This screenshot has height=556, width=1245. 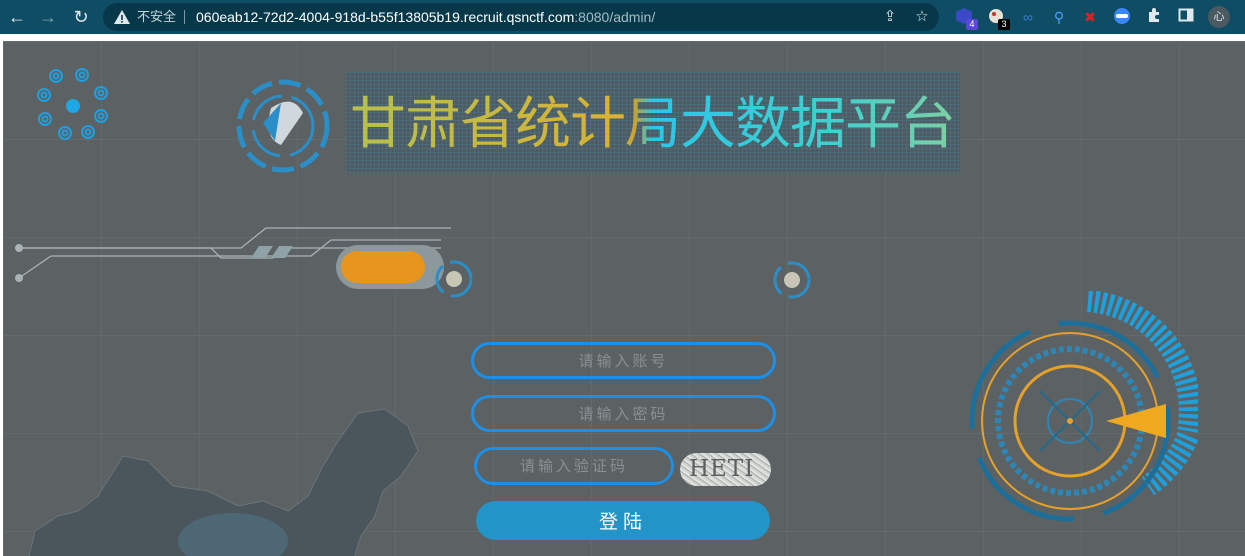 I want to click on captcha-image: HETI, so click(x=725, y=469).